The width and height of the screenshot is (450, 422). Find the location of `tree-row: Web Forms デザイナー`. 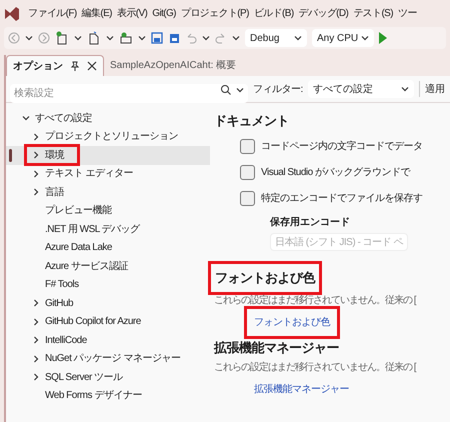

tree-row: Web Forms デザイナー is located at coordinates (108, 395).